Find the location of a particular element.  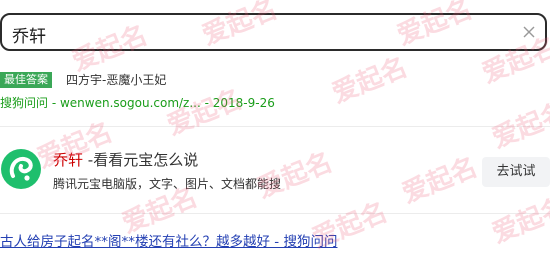

close-icon is located at coordinates (529, 32).